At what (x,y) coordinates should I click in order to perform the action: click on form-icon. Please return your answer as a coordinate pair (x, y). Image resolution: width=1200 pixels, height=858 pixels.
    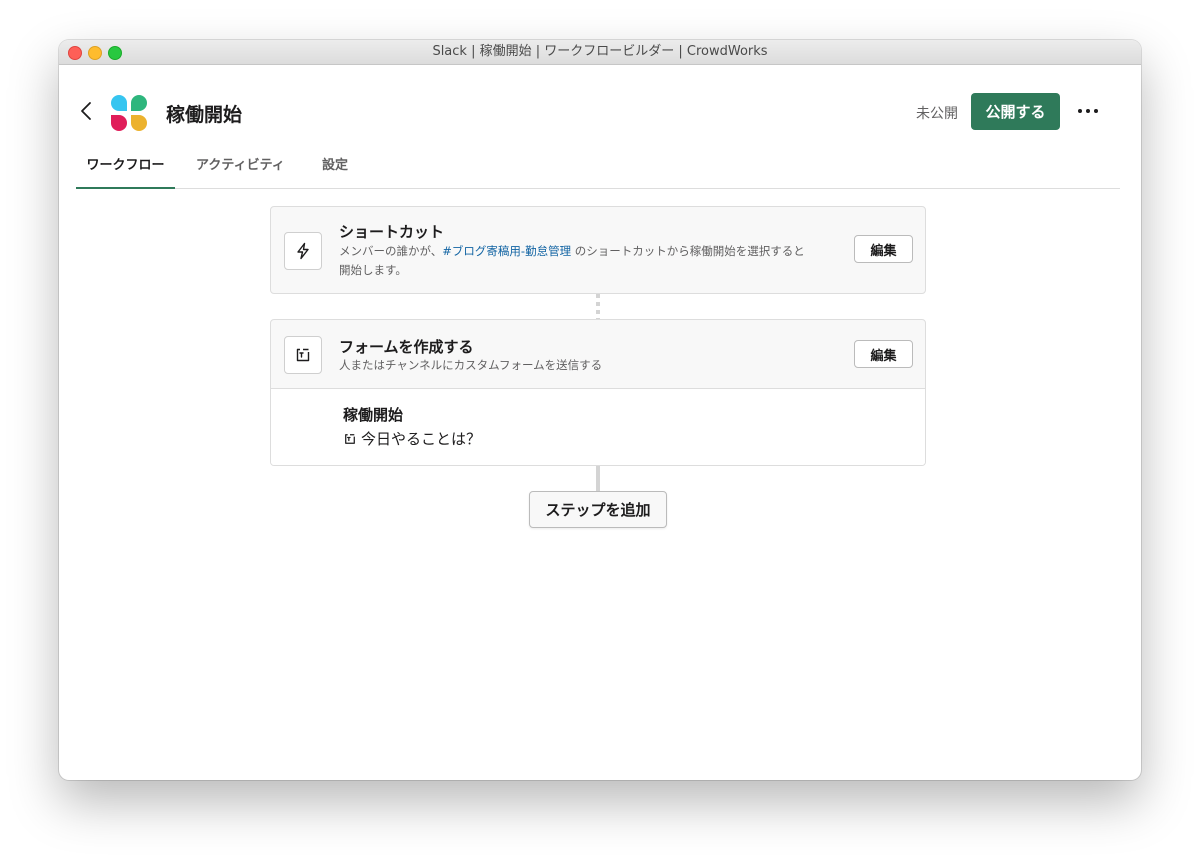
    Looking at the image, I should click on (303, 355).